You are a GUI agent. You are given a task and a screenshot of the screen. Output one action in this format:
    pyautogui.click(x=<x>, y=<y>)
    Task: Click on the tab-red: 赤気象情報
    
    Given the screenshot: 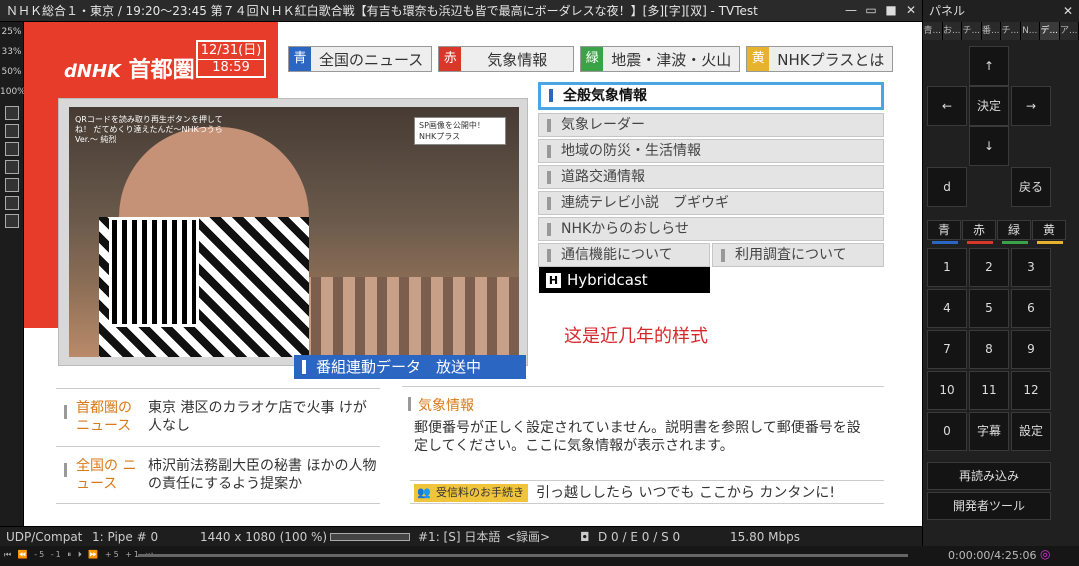 What is the action you would take?
    pyautogui.click(x=506, y=59)
    